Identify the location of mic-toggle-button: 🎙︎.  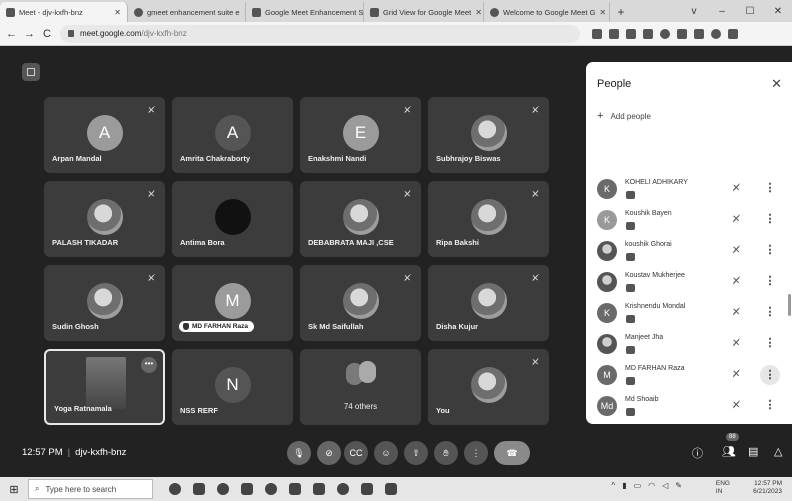
(299, 453).